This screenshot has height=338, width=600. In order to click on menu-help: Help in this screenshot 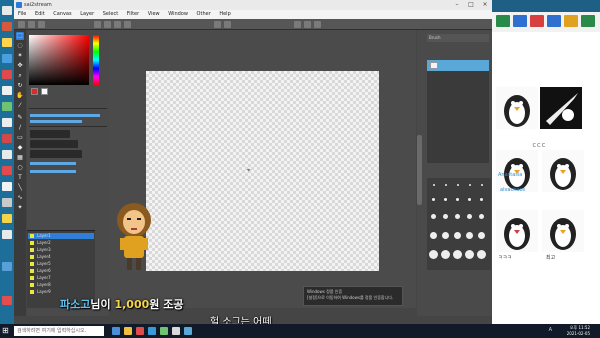, I will do `click(224, 14)`.